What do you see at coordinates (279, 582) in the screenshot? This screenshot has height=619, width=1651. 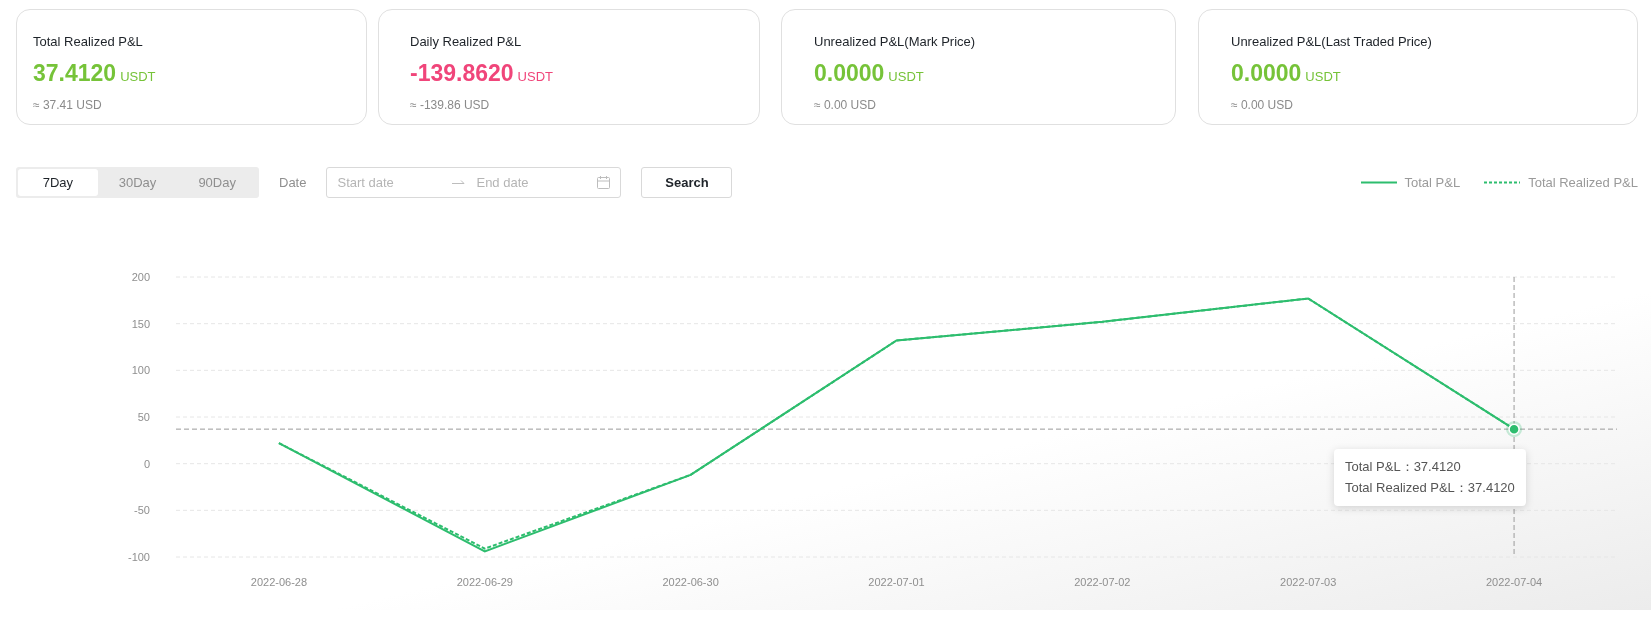 I see `x-axis-label: 2022-06-28` at bounding box center [279, 582].